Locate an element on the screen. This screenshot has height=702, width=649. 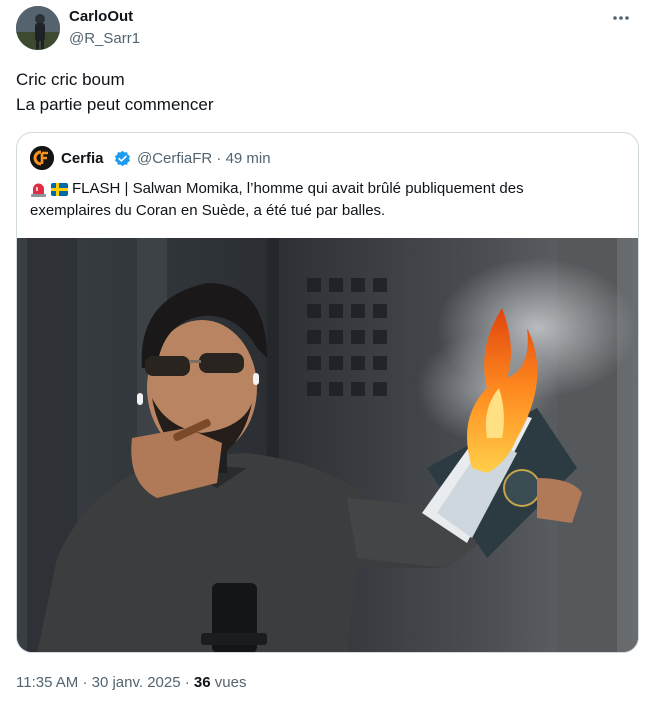
quoted-author-name: Cerfia is located at coordinates (82, 158).